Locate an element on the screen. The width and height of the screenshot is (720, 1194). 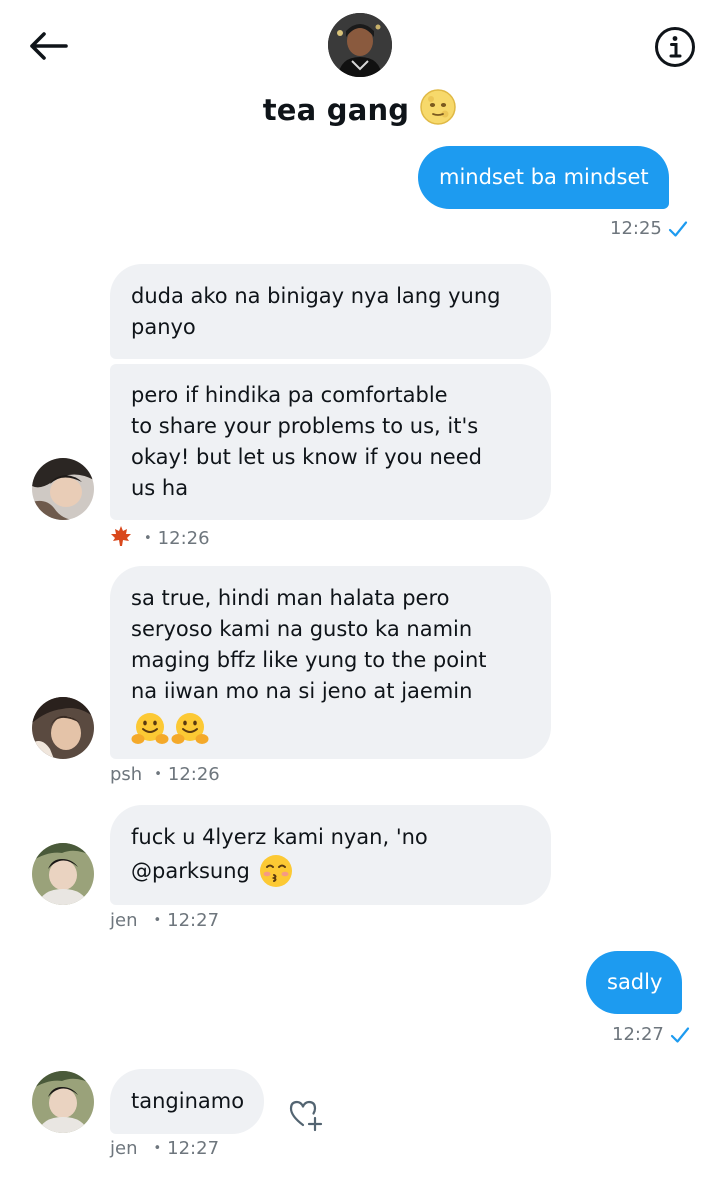
message-meta: 12:27 is located at coordinates (651, 1034).